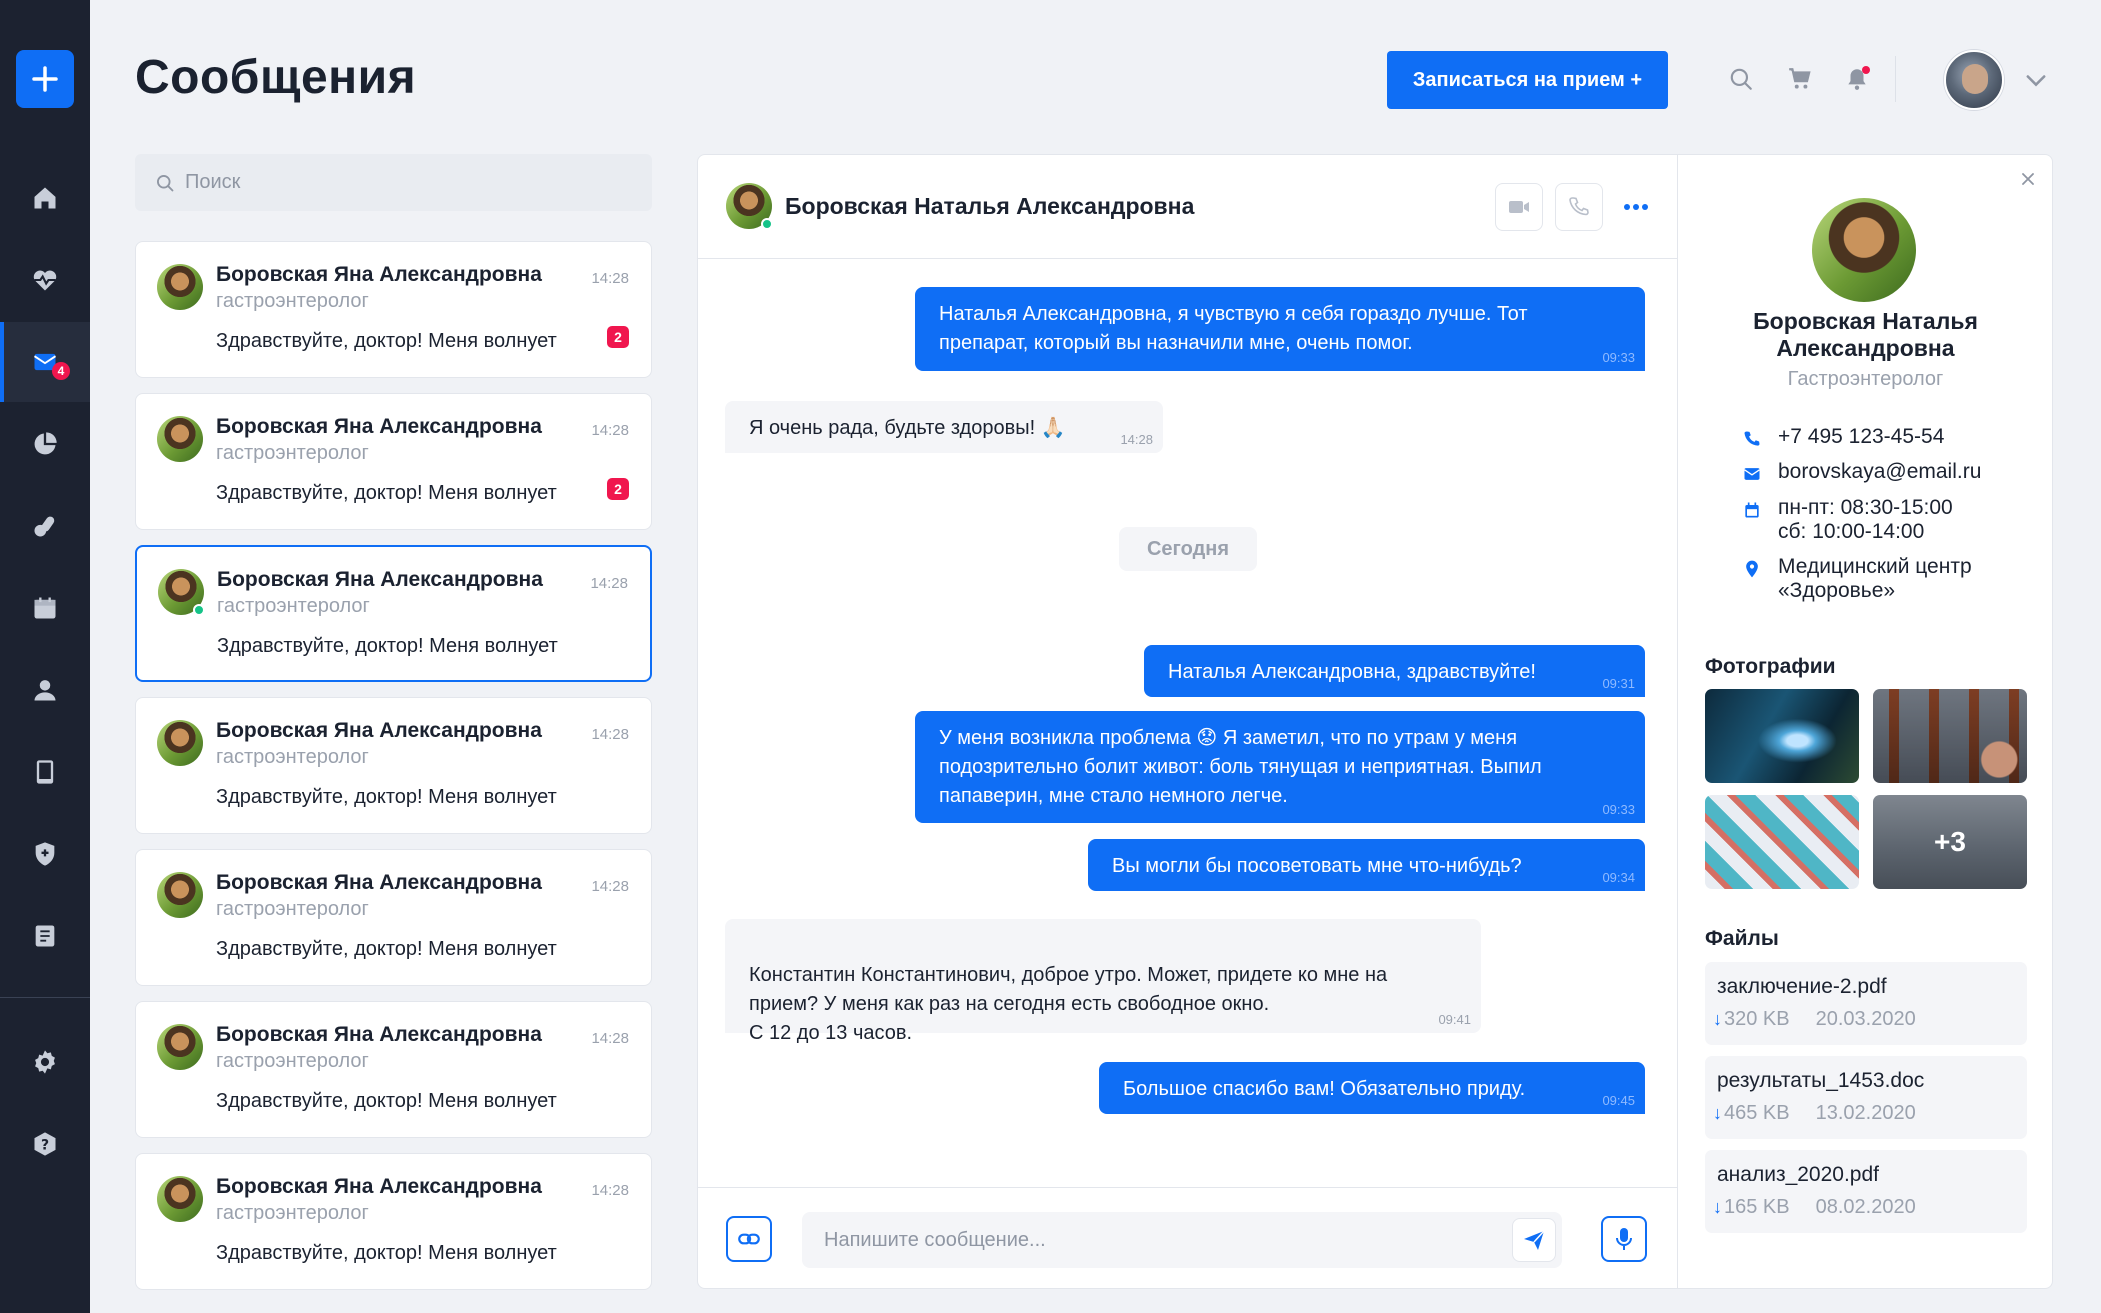 The image size is (2101, 1313). Describe the element at coordinates (1800, 79) in the screenshot. I see `cart-button` at that location.